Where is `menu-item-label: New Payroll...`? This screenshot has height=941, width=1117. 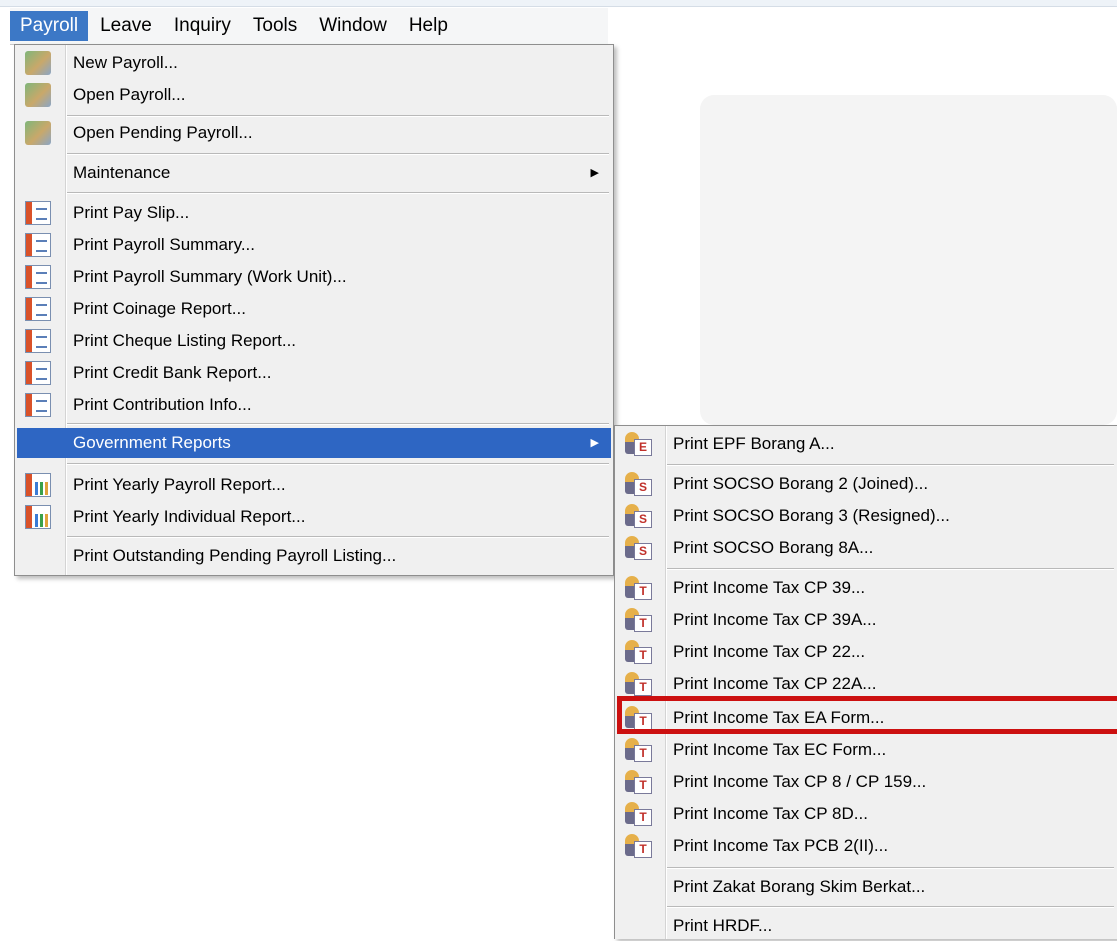 menu-item-label: New Payroll... is located at coordinates (125, 62).